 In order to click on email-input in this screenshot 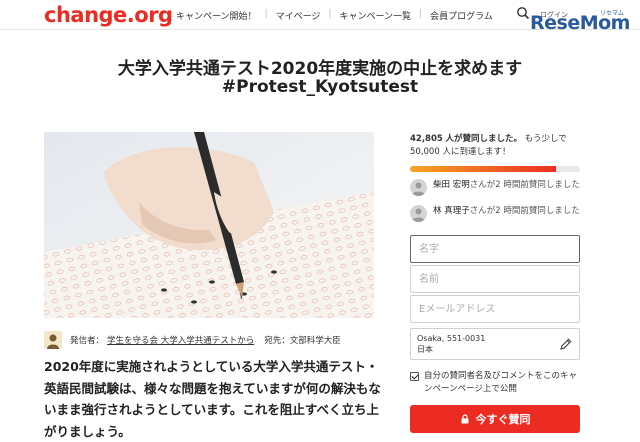, I will do `click(495, 309)`.